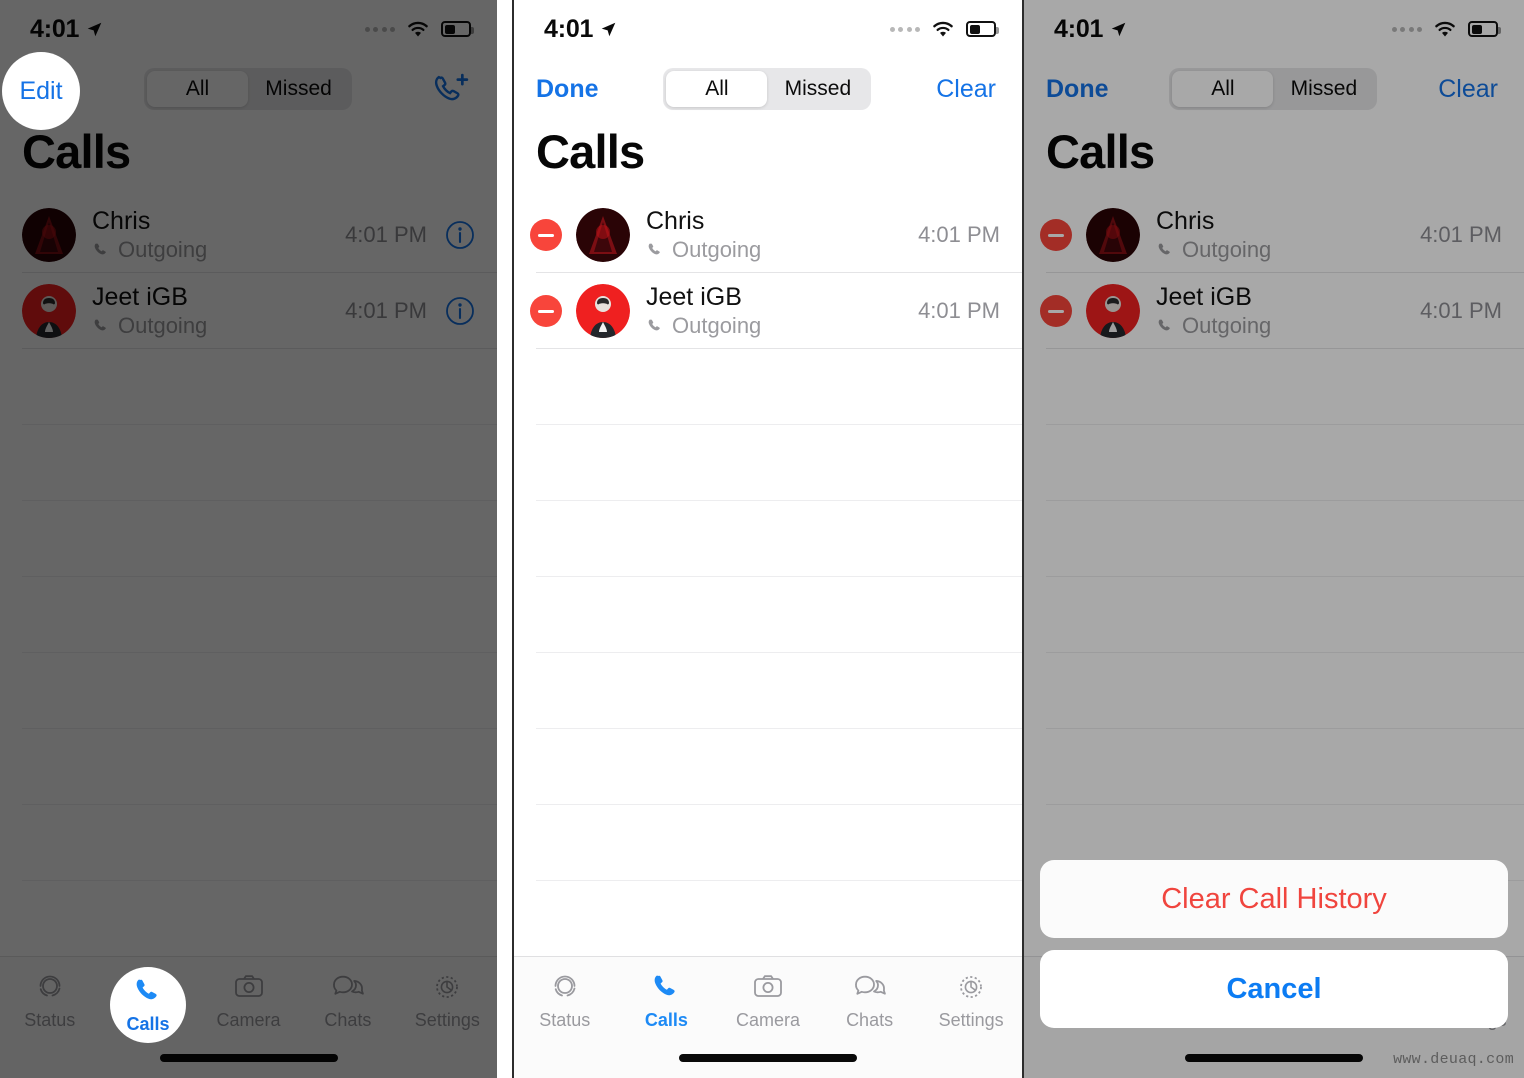  Describe the element at coordinates (1090, 29) in the screenshot. I see `status-bar-left: 4:01` at that location.